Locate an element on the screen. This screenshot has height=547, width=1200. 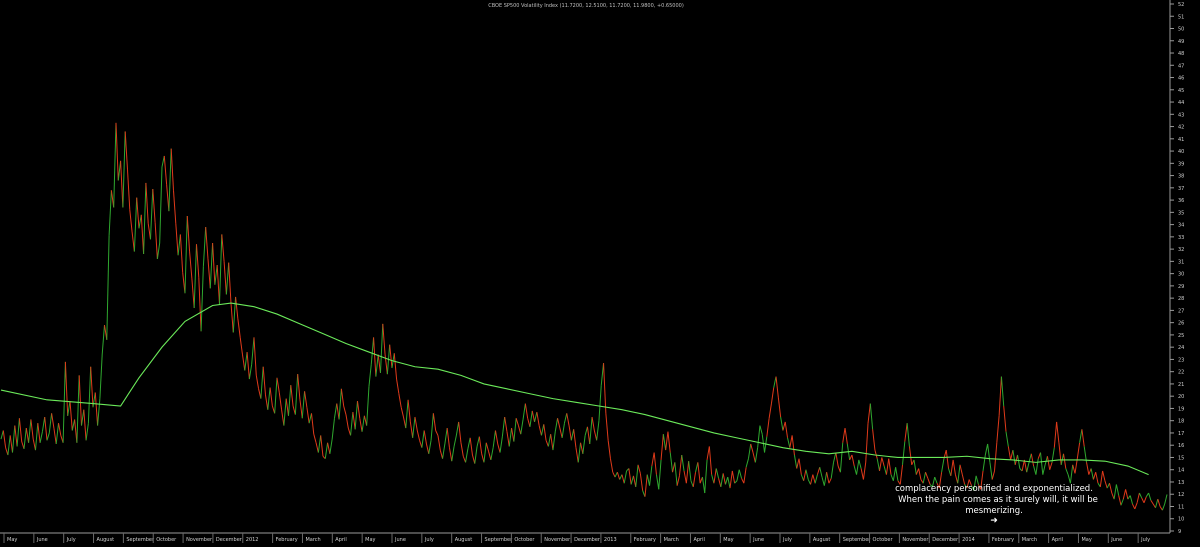
y-tick-label: 15 is located at coordinates (1181, 458).